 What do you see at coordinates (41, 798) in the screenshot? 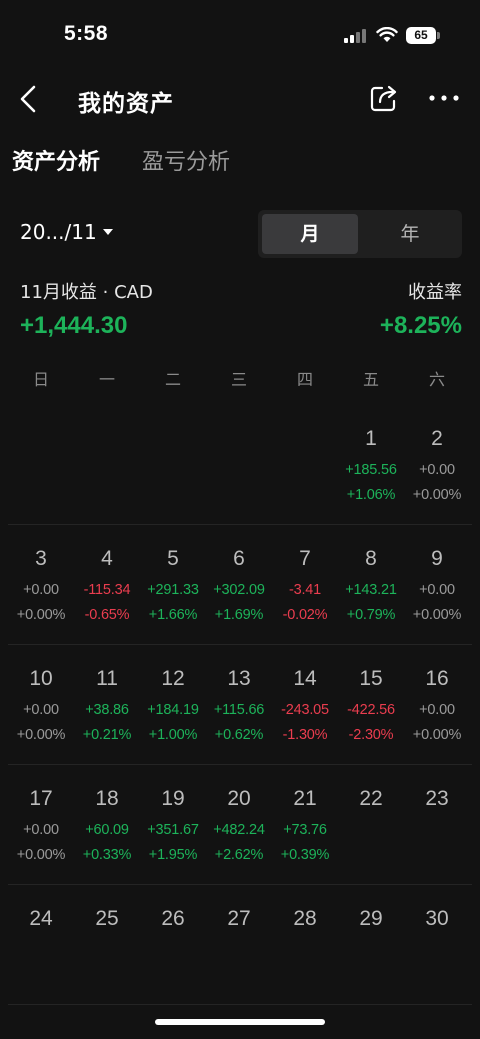
I see `day-number: 17` at bounding box center [41, 798].